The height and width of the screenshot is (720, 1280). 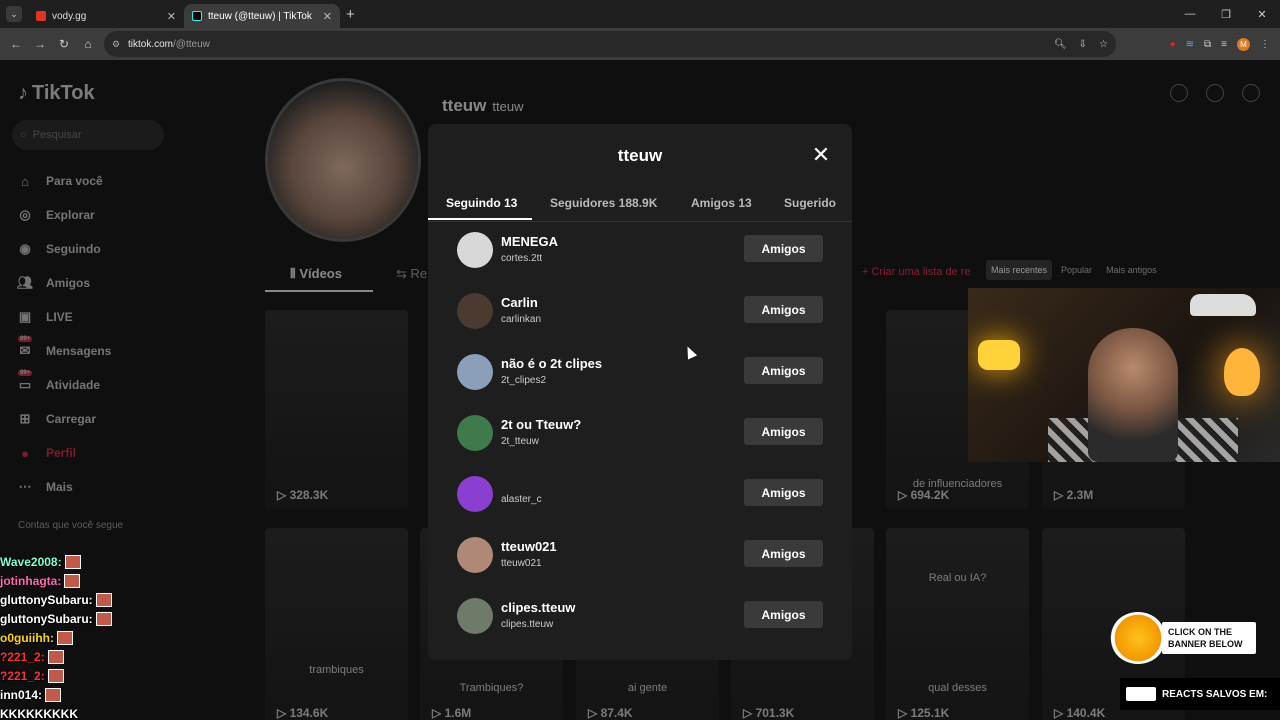 I want to click on tab-search-icon: ⌄, so click(x=14, y=14).